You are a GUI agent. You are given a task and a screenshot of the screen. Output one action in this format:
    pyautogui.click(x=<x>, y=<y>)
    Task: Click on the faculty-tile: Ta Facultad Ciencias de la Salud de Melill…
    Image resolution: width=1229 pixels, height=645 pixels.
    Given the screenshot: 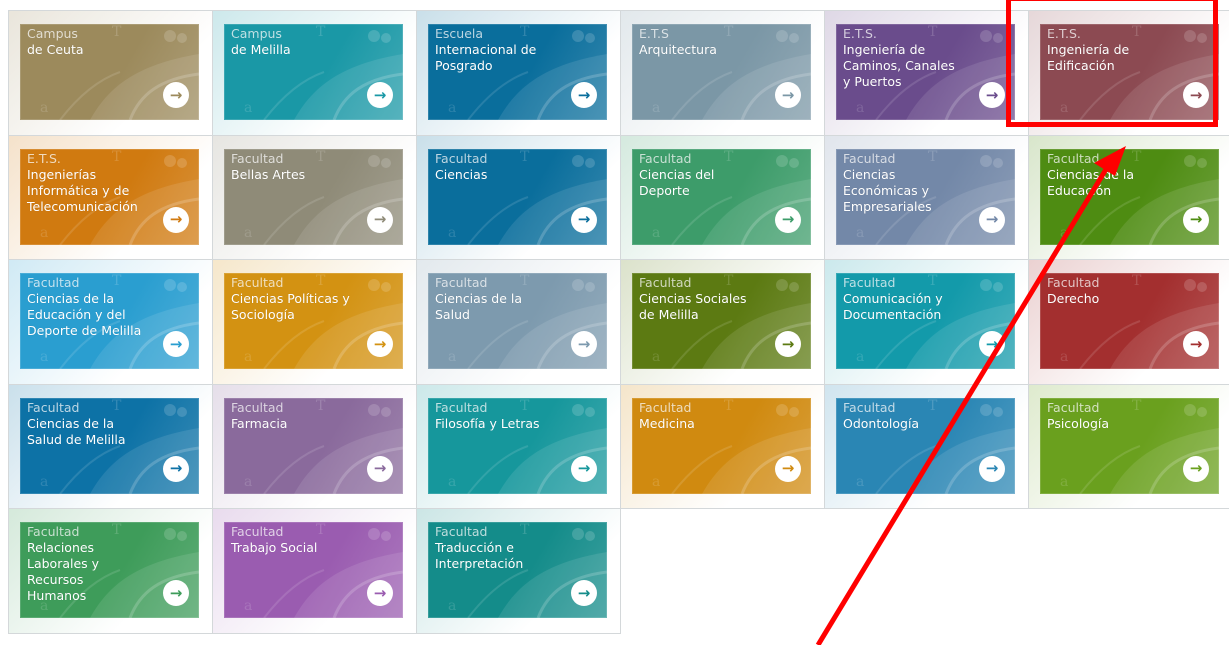 What is the action you would take?
    pyautogui.click(x=109, y=445)
    